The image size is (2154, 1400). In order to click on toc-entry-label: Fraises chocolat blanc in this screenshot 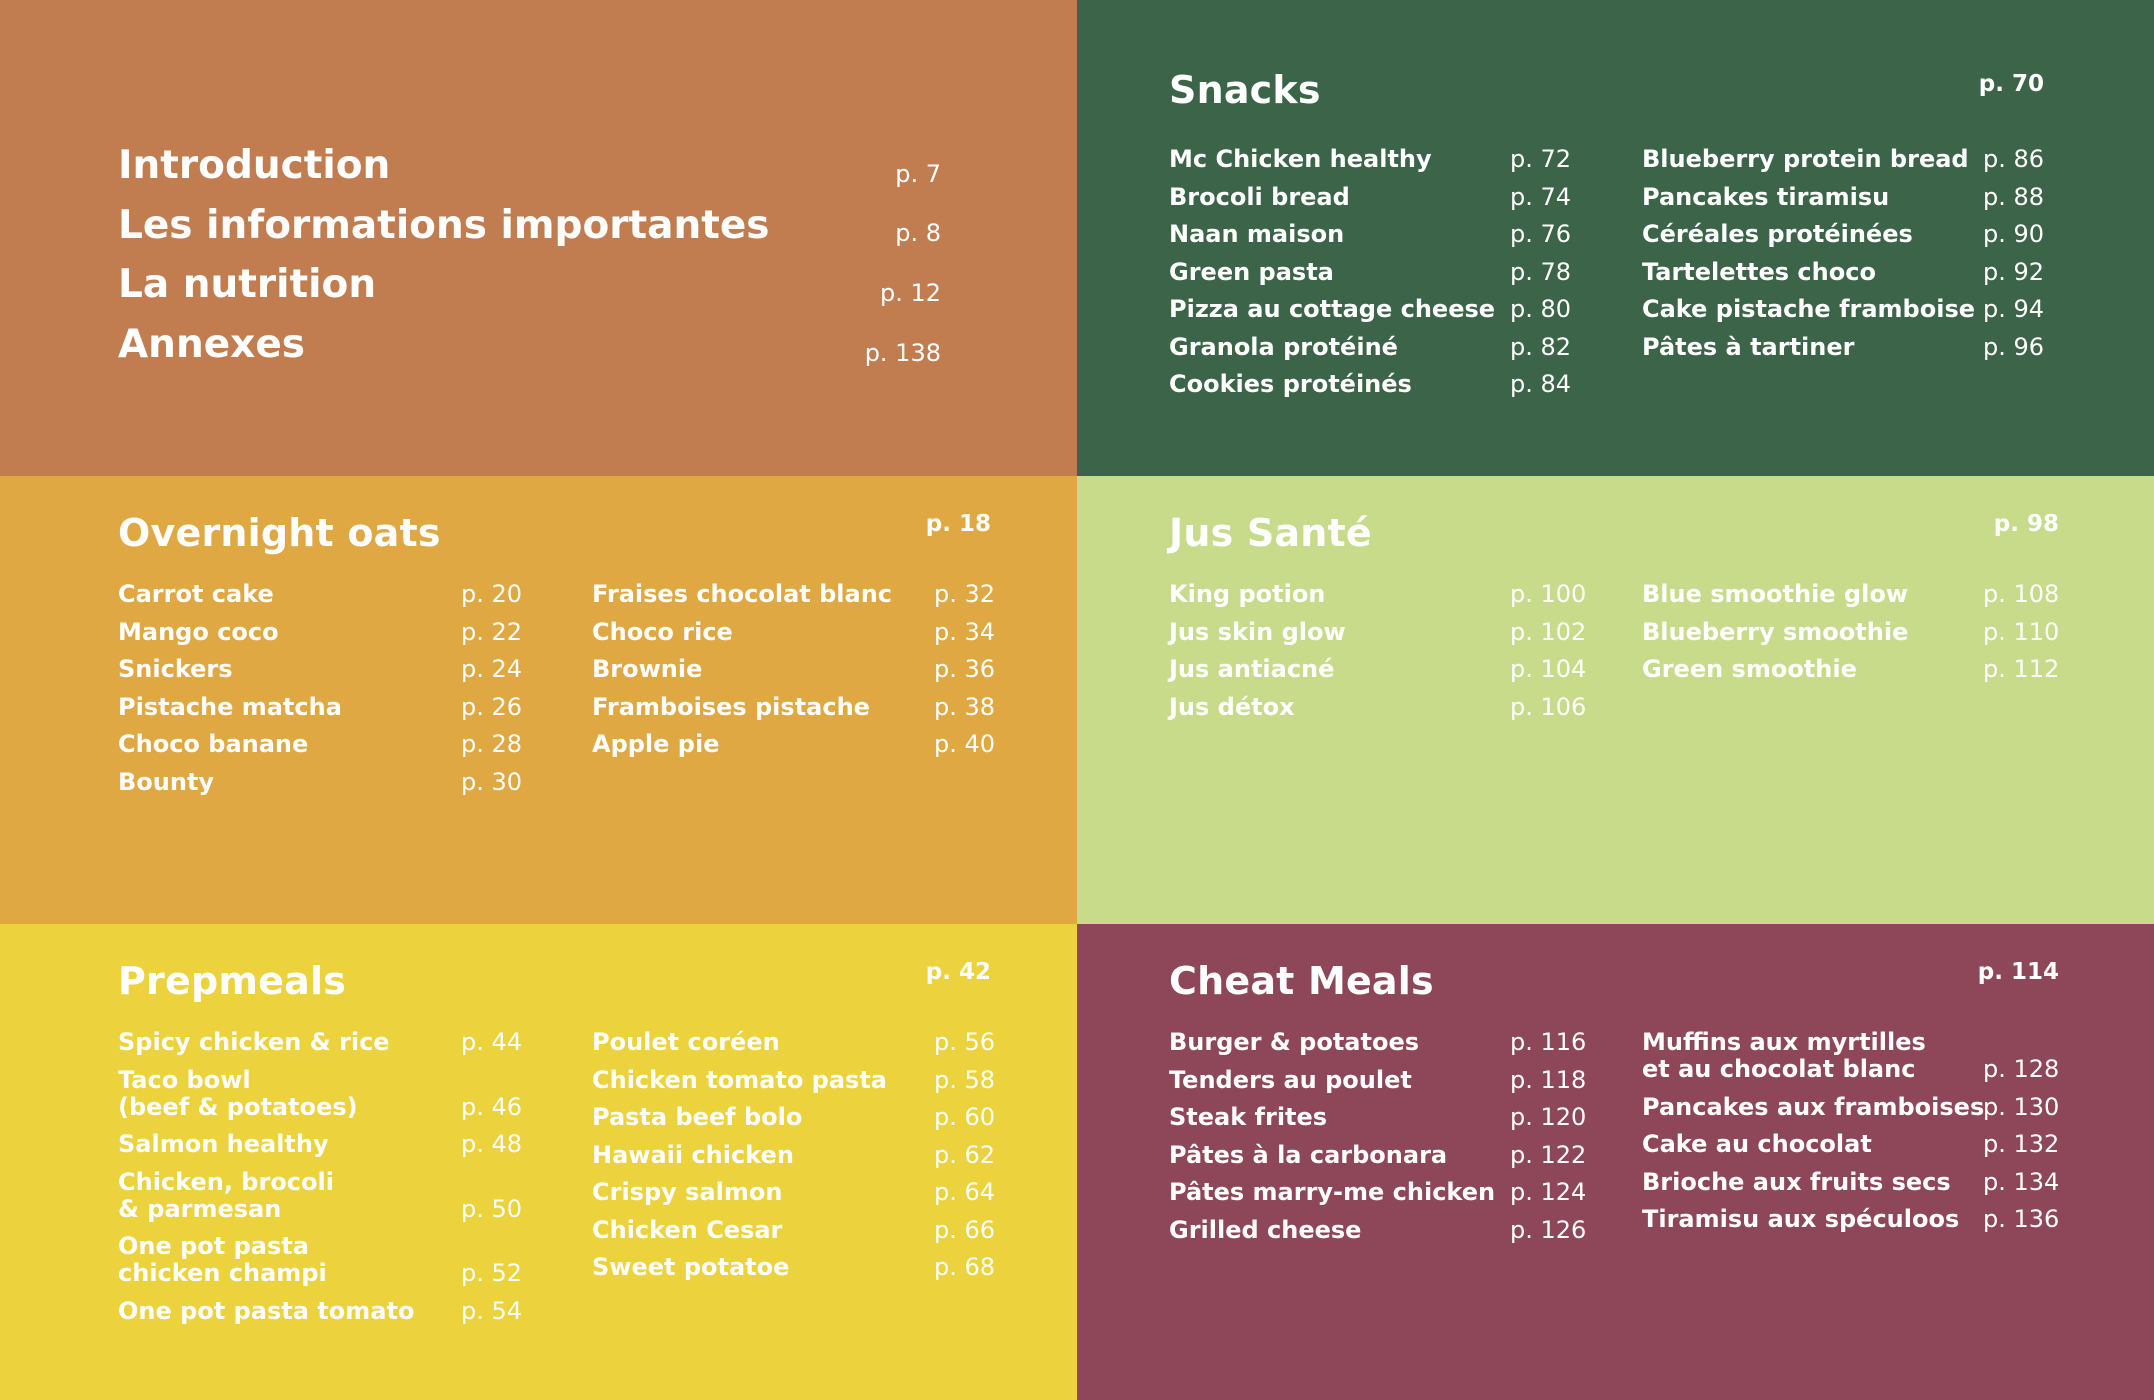, I will do `click(742, 594)`.